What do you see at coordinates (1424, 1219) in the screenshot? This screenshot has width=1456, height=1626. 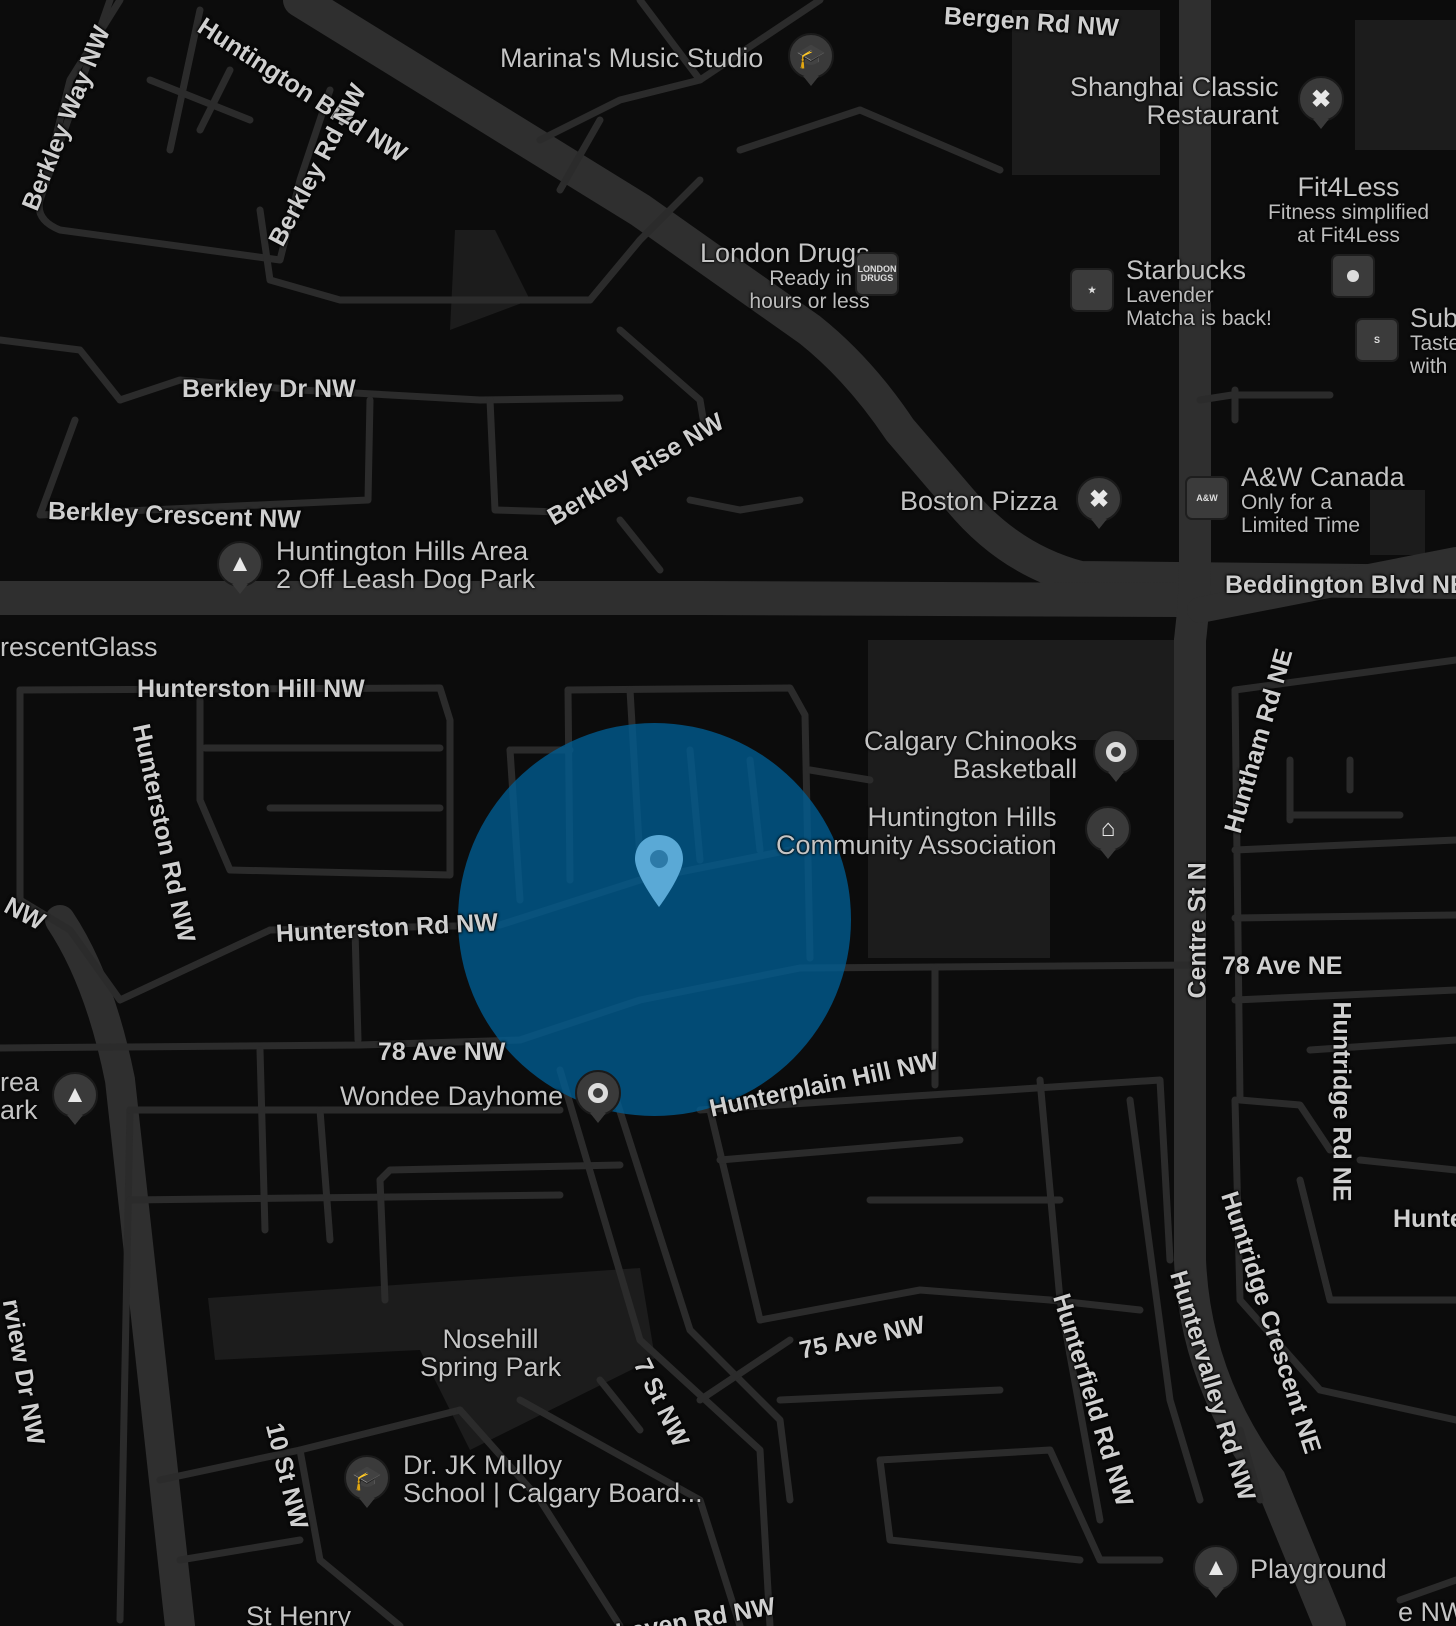 I see `road-label-hunte-fragment: Hunte` at bounding box center [1424, 1219].